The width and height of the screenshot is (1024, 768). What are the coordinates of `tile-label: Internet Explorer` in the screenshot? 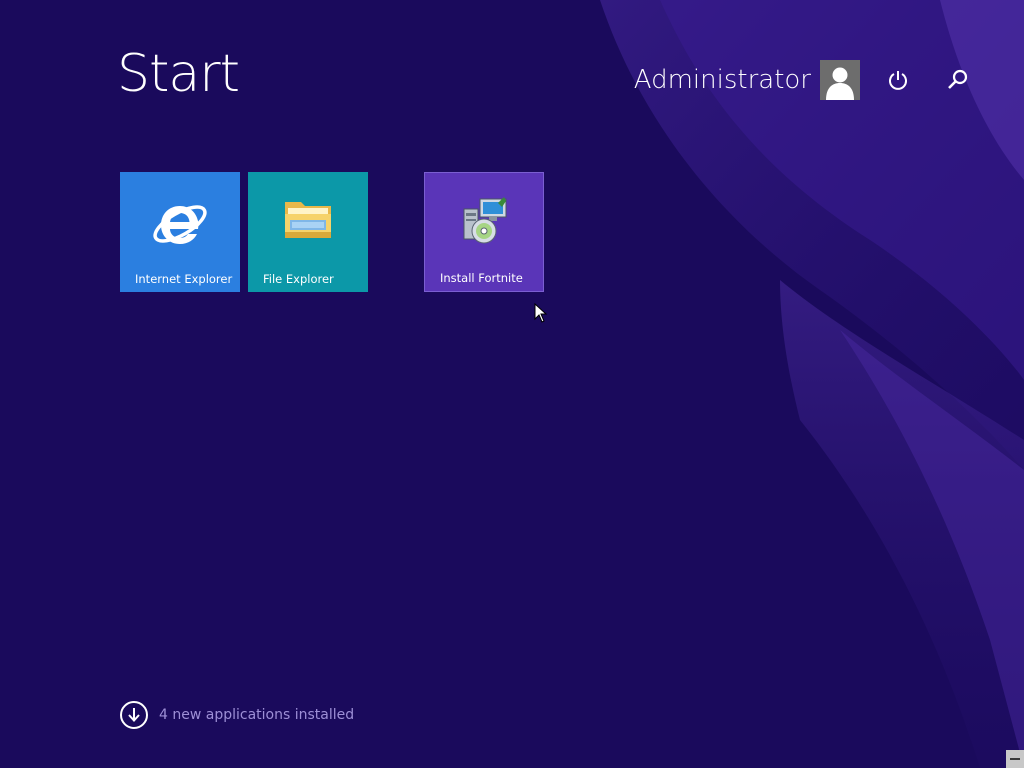 It's located at (184, 279).